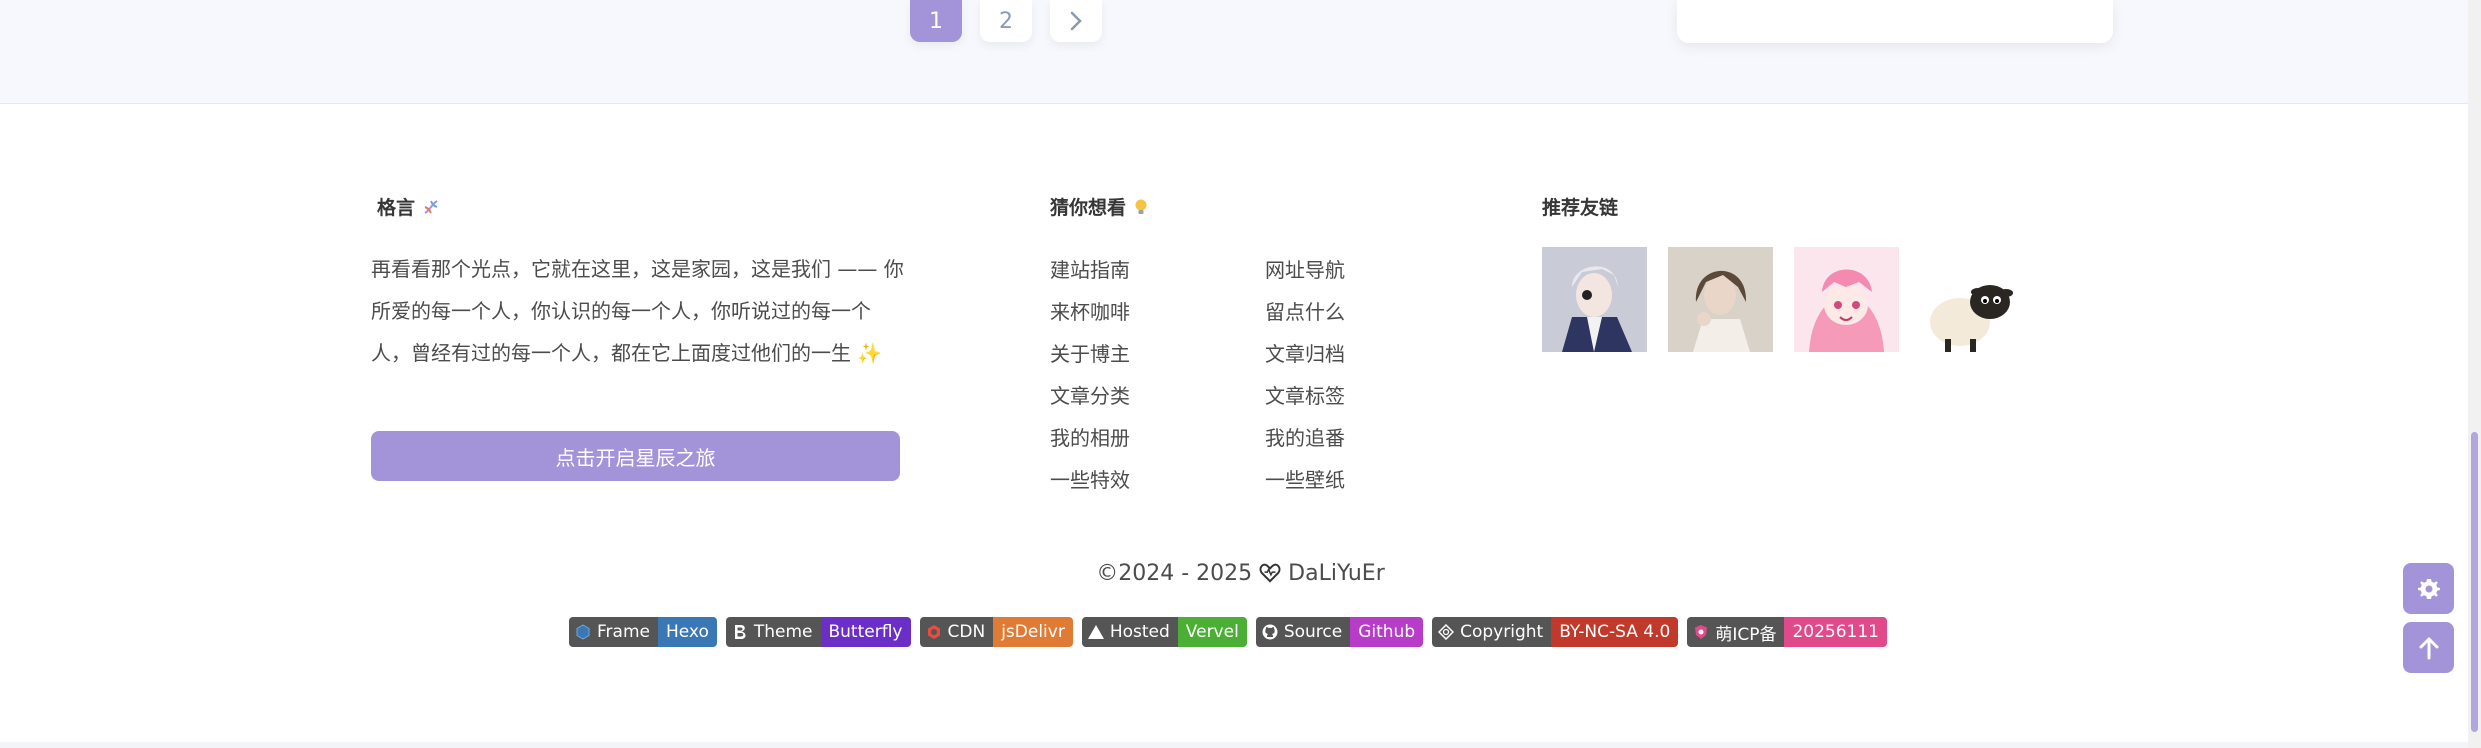 The height and width of the screenshot is (748, 2481). I want to click on page-number: 2, so click(1006, 21).